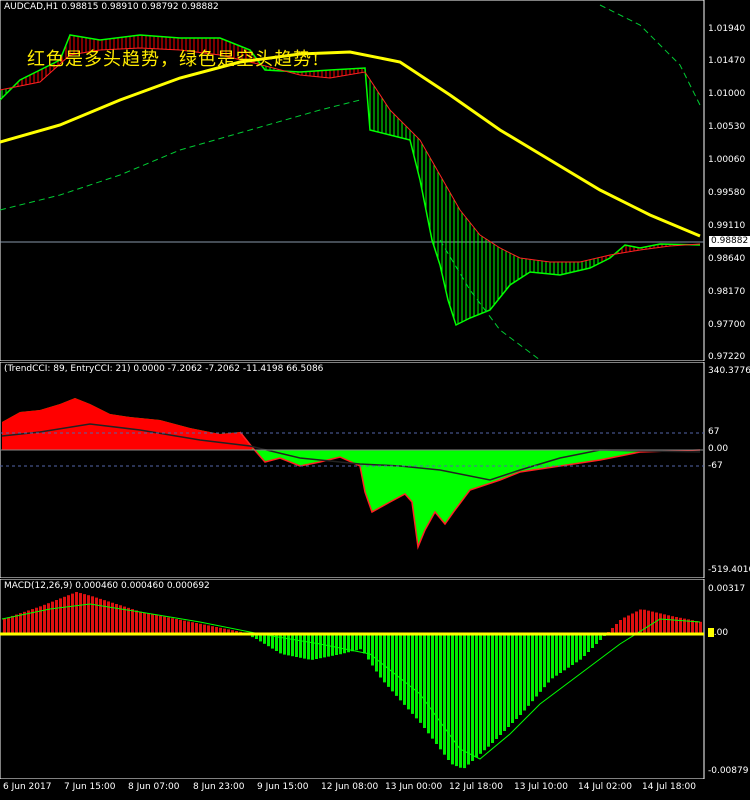 The image size is (750, 800). I want to click on price-label: 0.99110, so click(727, 226).